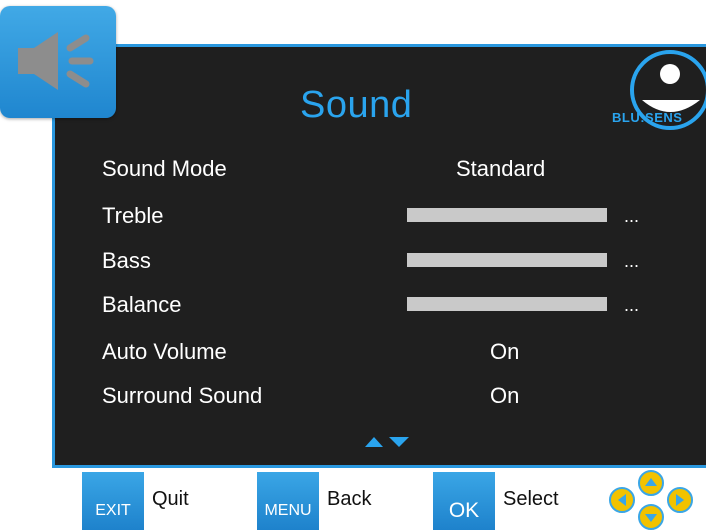 Image resolution: width=706 pixels, height=530 pixels. I want to click on dpad-icon, so click(646, 500).